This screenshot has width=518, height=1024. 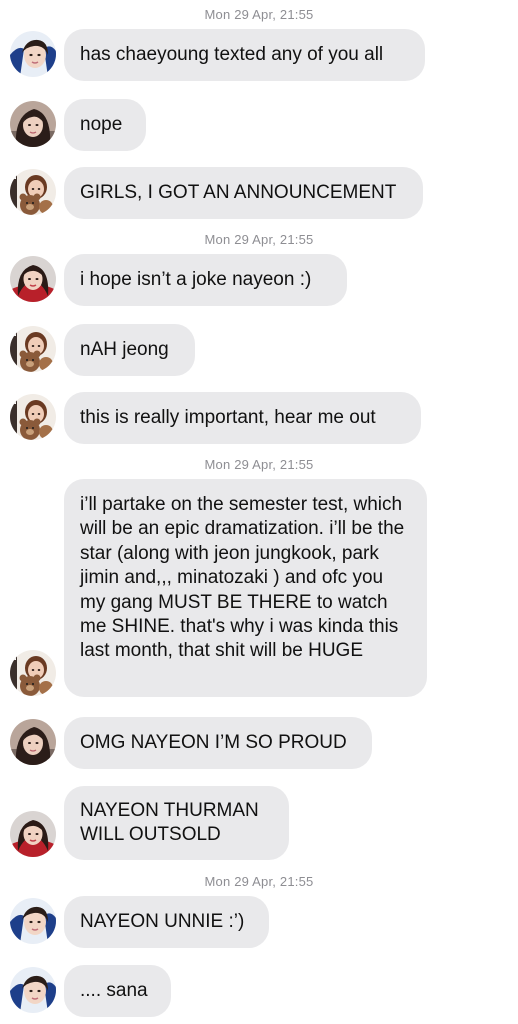 What do you see at coordinates (205, 280) in the screenshot?
I see `message-bubble: i hope isn’t a joke nayeon :)` at bounding box center [205, 280].